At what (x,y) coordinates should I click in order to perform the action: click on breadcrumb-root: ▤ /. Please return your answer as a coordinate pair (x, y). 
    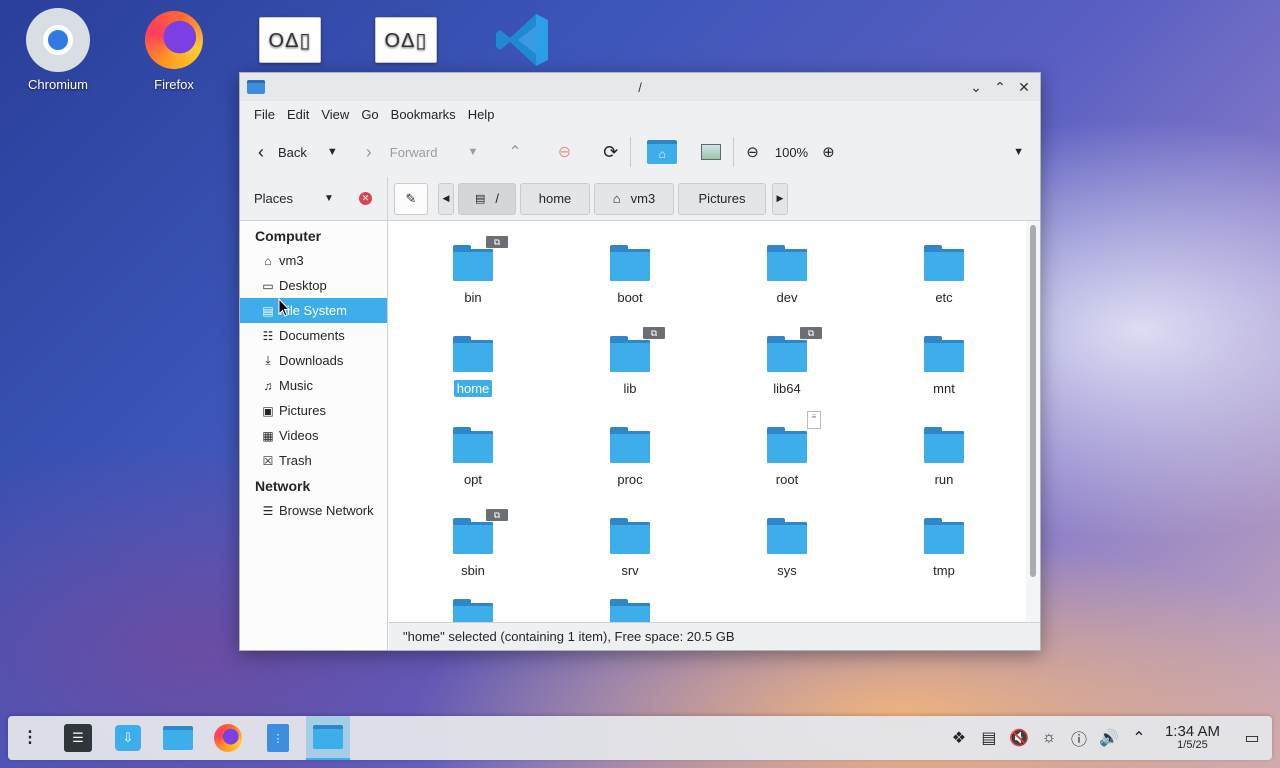
    Looking at the image, I should click on (487, 198).